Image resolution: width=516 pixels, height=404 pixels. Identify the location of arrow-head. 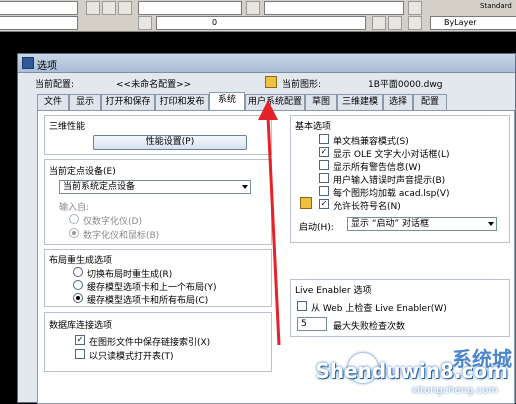
(268, 110).